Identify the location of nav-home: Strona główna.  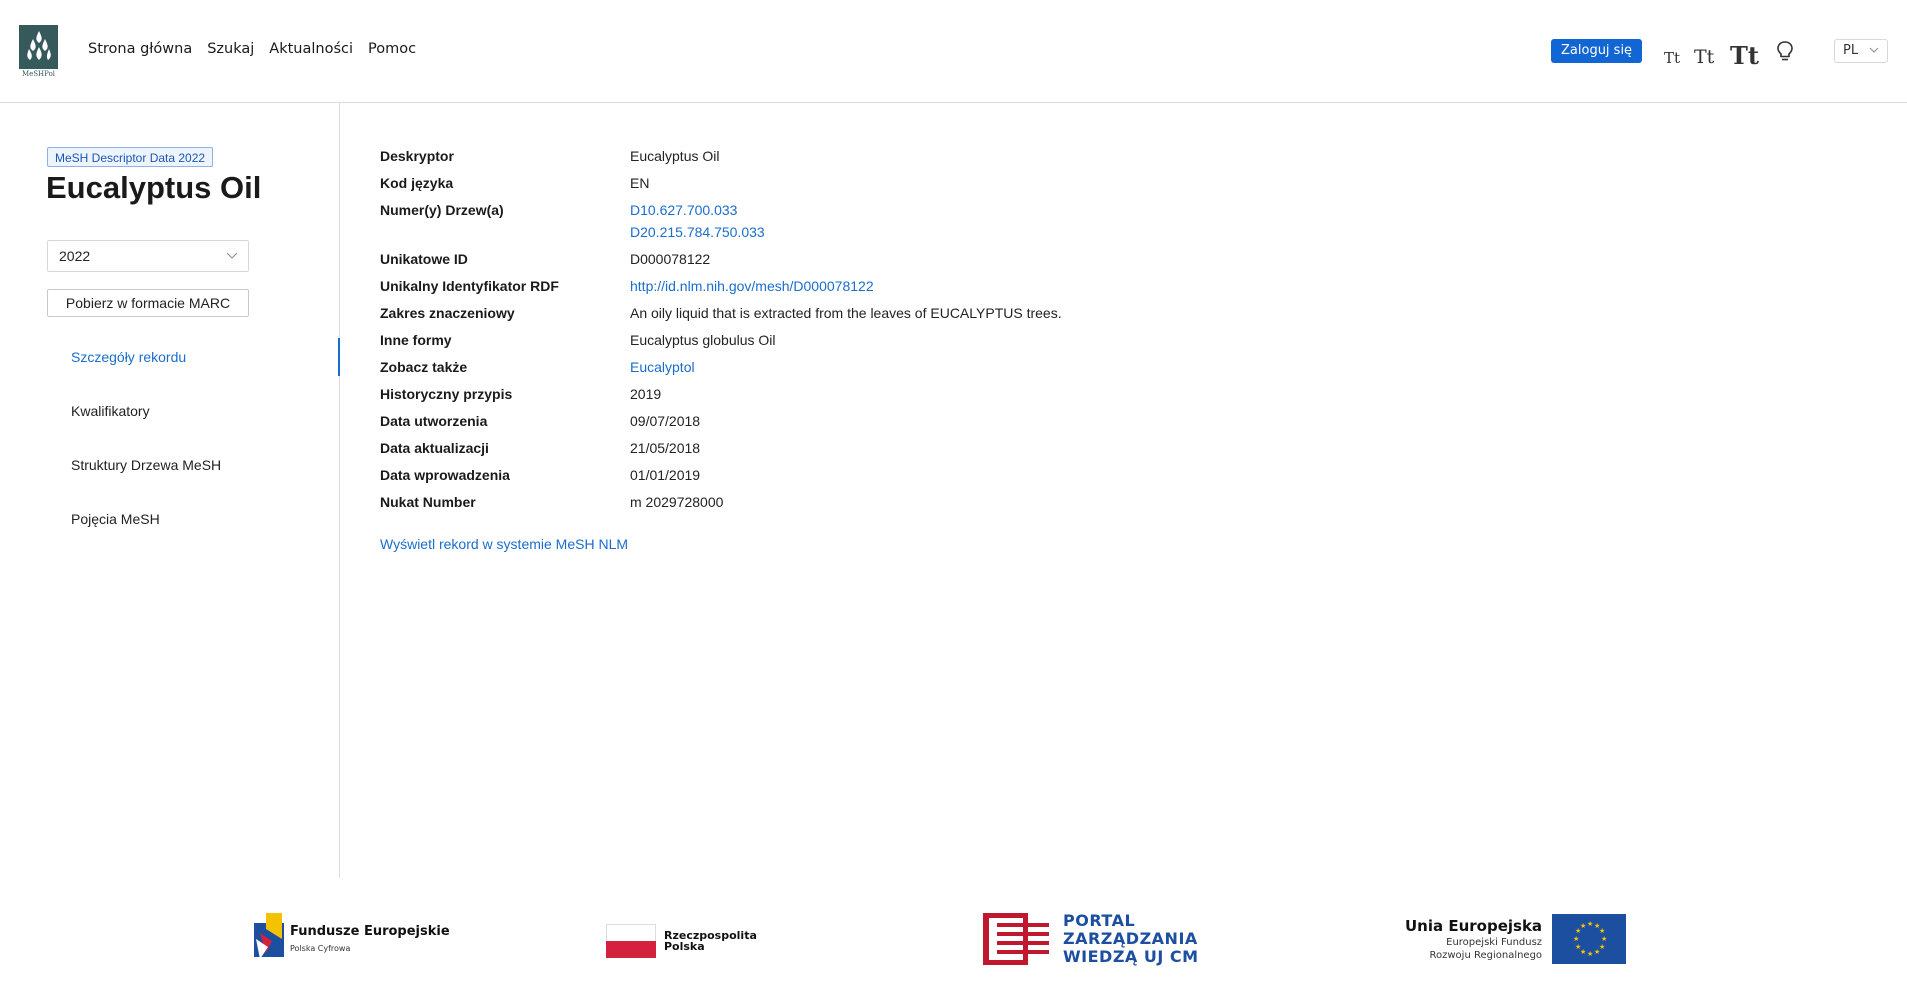
(140, 49).